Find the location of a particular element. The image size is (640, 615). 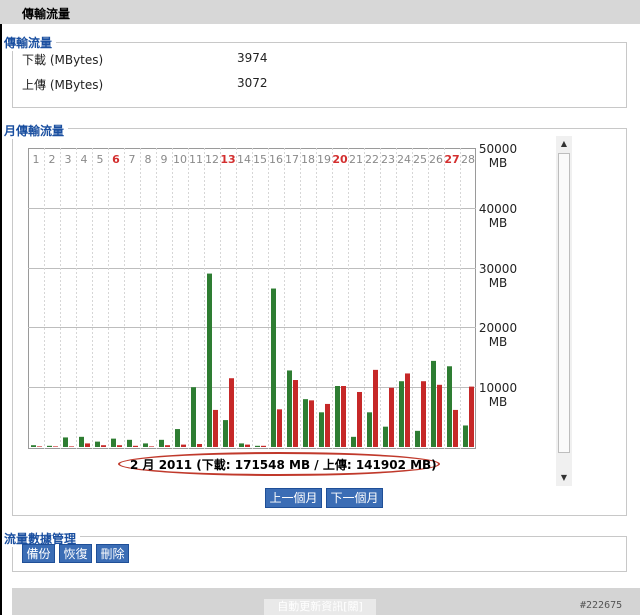

day-label: 4 is located at coordinates (84, 159).